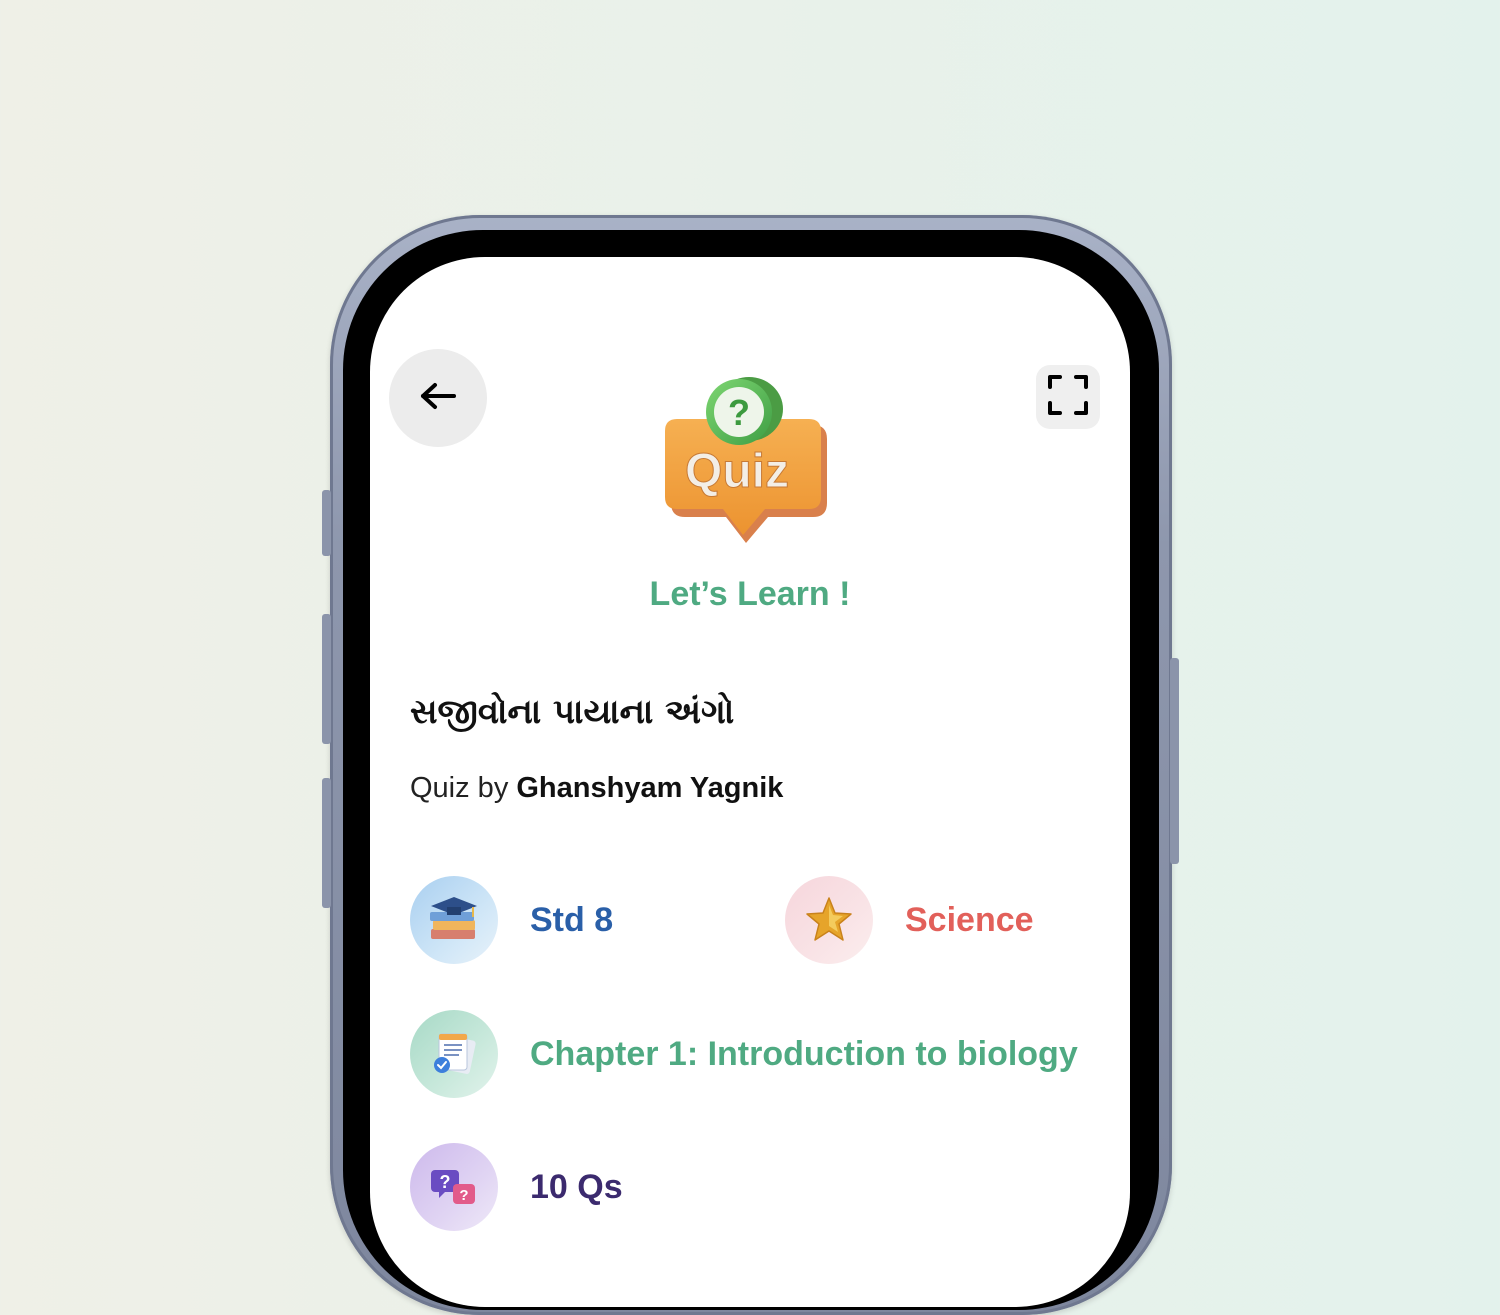  I want to click on fullscreen-icon, so click(1068, 397).